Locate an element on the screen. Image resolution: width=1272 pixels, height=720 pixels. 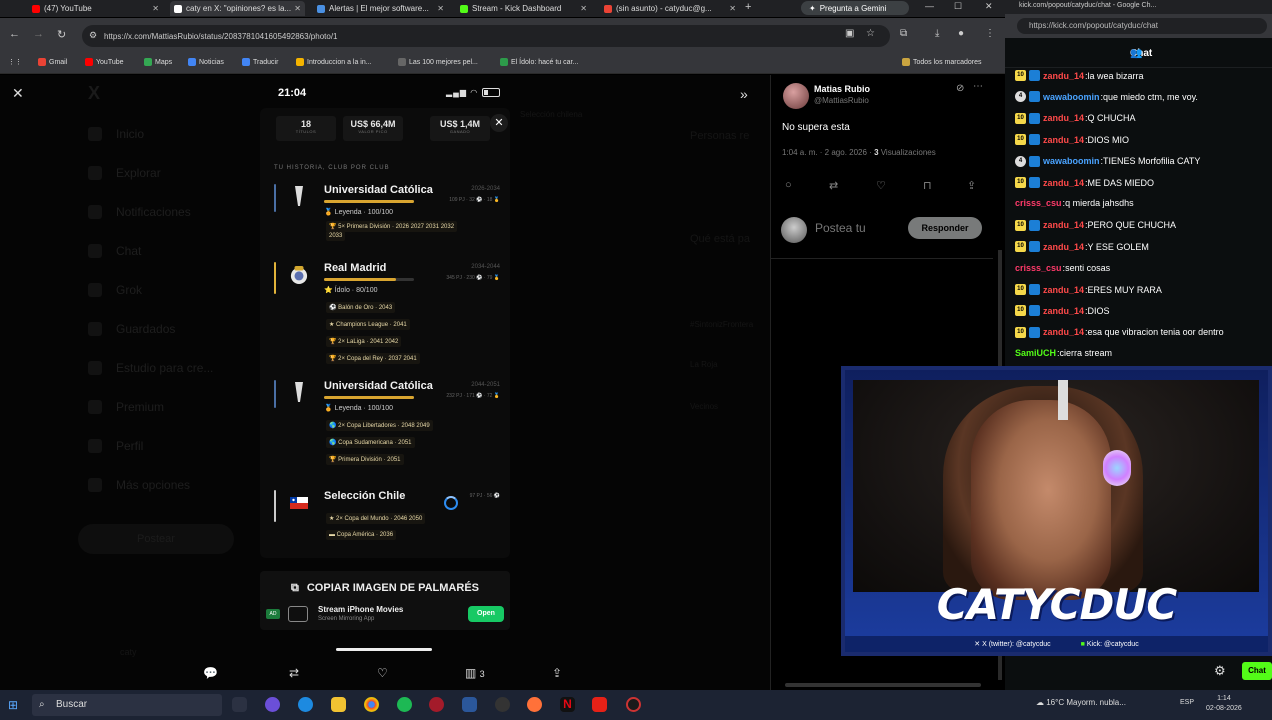
x-nav-chat: Chat is located at coordinates (114, 251).